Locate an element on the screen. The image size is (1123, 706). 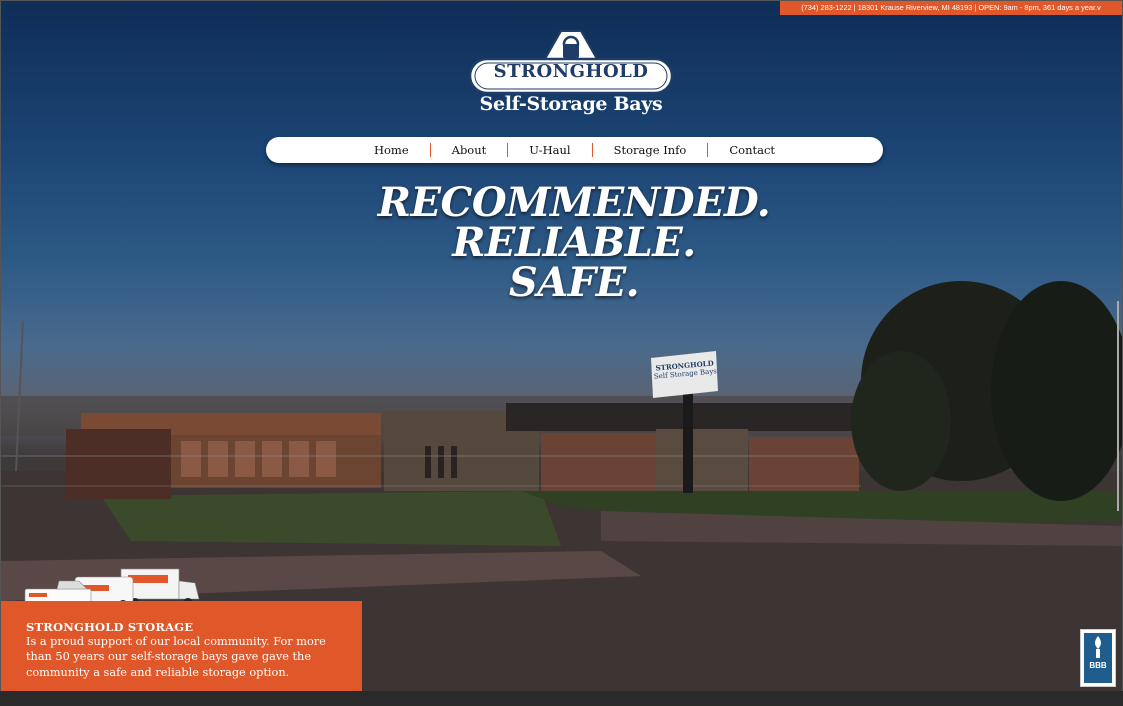
hero-line-reliable: RELIABLE. is located at coordinates (574, 242).